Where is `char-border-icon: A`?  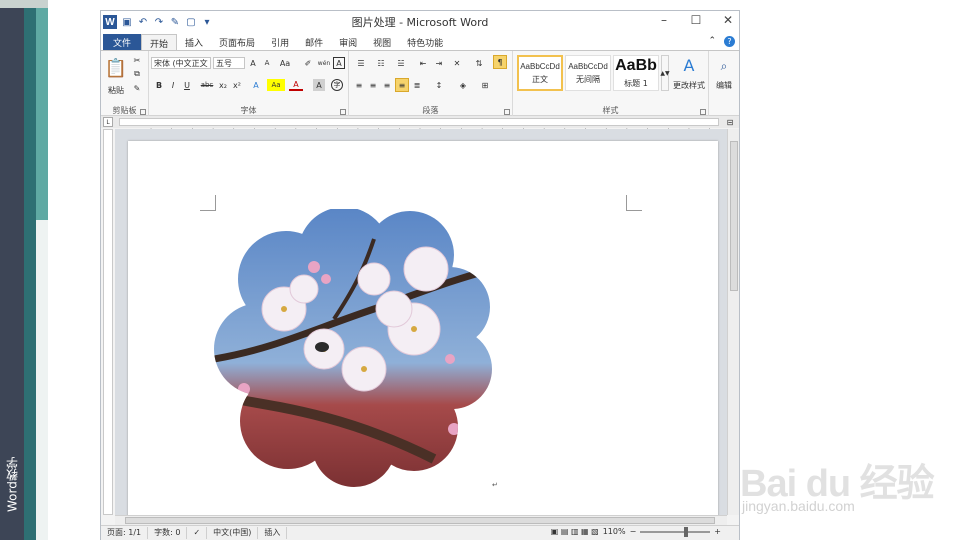 char-border-icon: A is located at coordinates (339, 63).